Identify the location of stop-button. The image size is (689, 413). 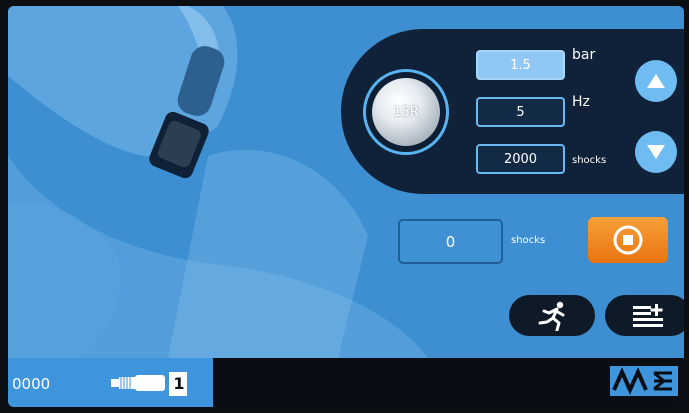
(628, 240).